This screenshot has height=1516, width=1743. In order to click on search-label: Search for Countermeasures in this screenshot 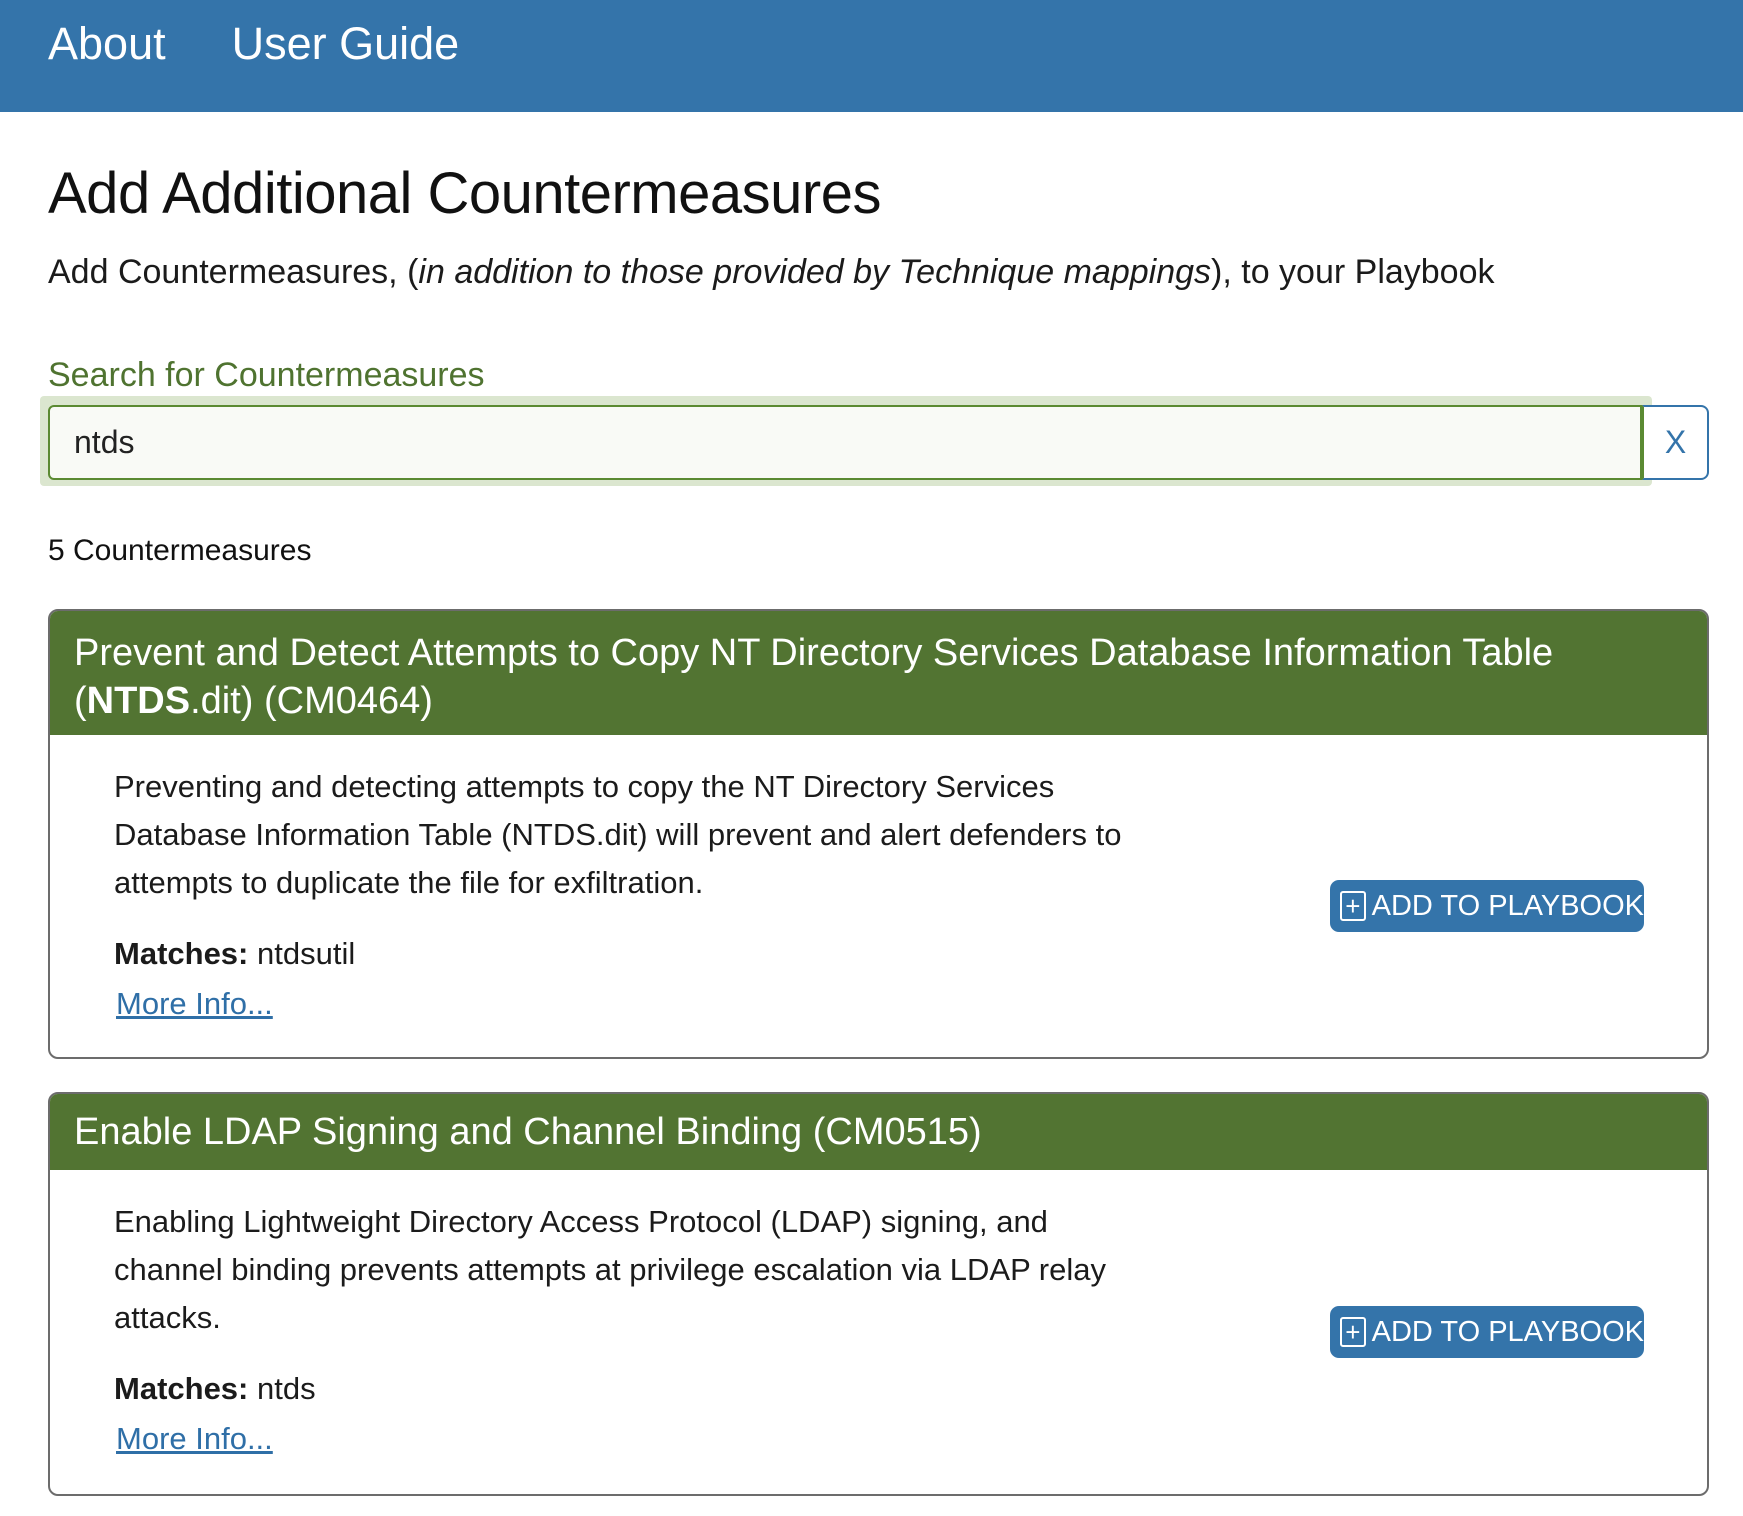, I will do `click(266, 375)`.